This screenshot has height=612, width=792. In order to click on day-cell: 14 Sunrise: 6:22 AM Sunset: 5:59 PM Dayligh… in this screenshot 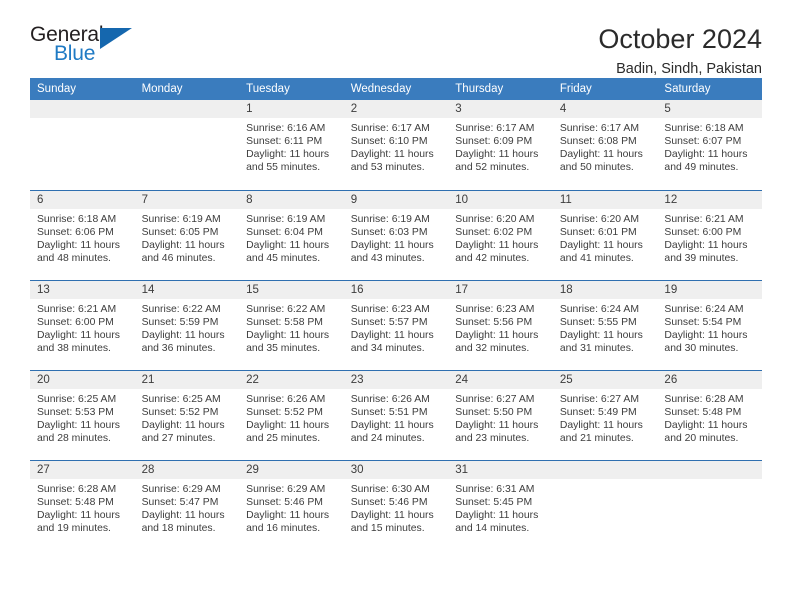, I will do `click(187, 325)`.